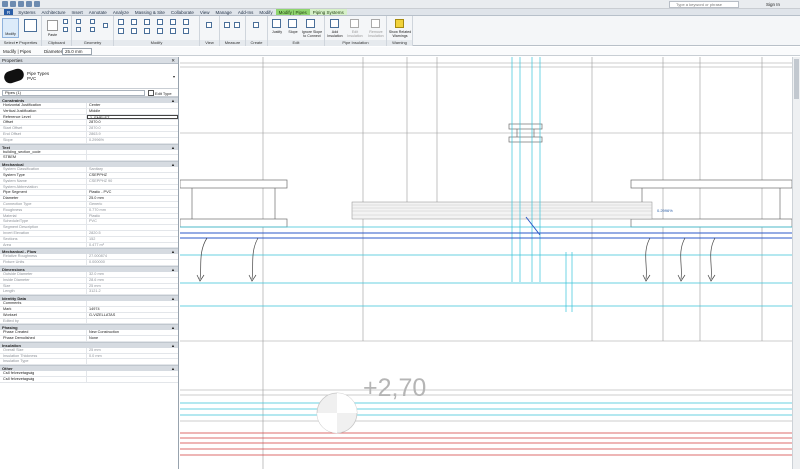  Describe the element at coordinates (89, 269) in the screenshot. I see `property-group-header: Dimensions ▲` at that location.